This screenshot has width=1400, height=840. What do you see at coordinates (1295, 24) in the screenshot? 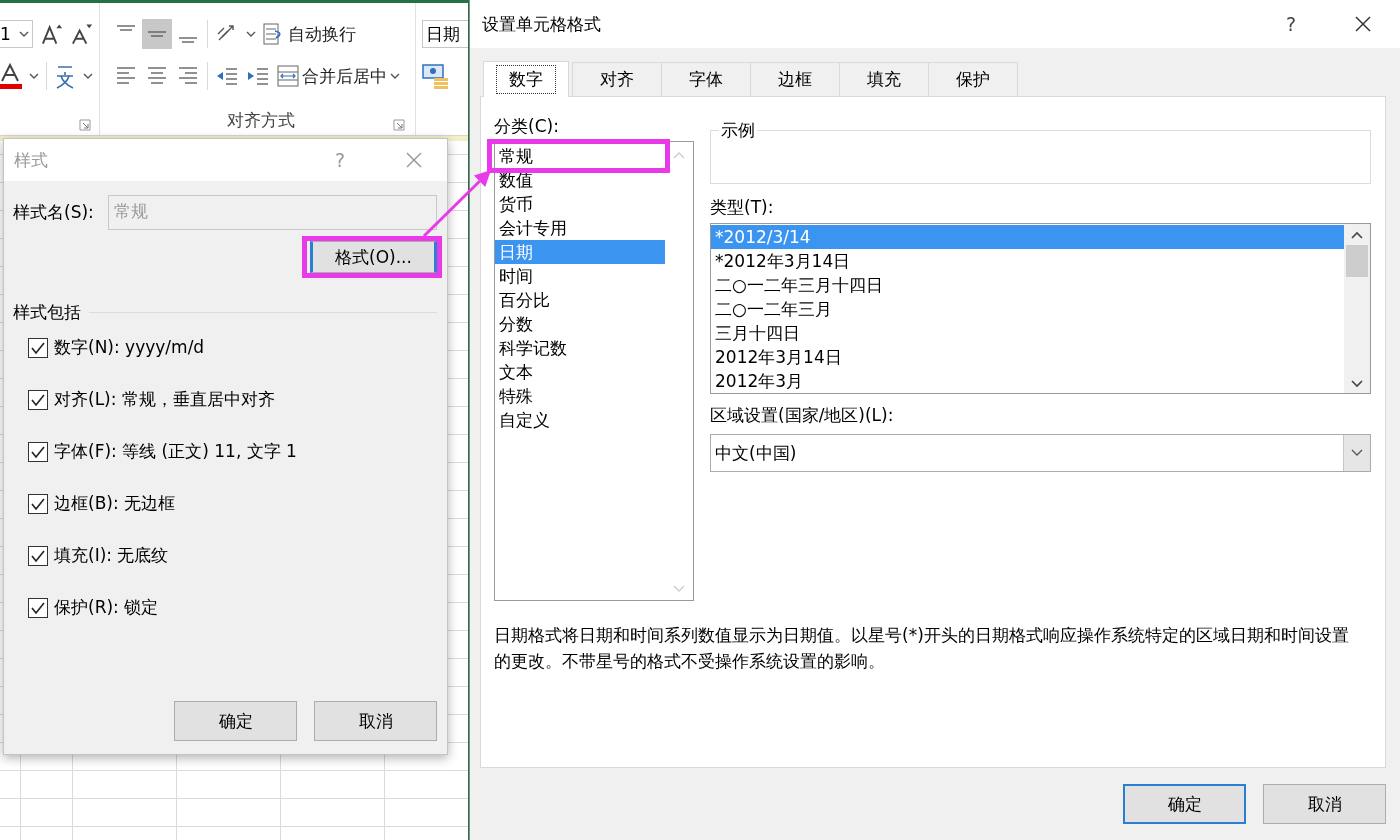
I see `help-button: ?` at bounding box center [1295, 24].